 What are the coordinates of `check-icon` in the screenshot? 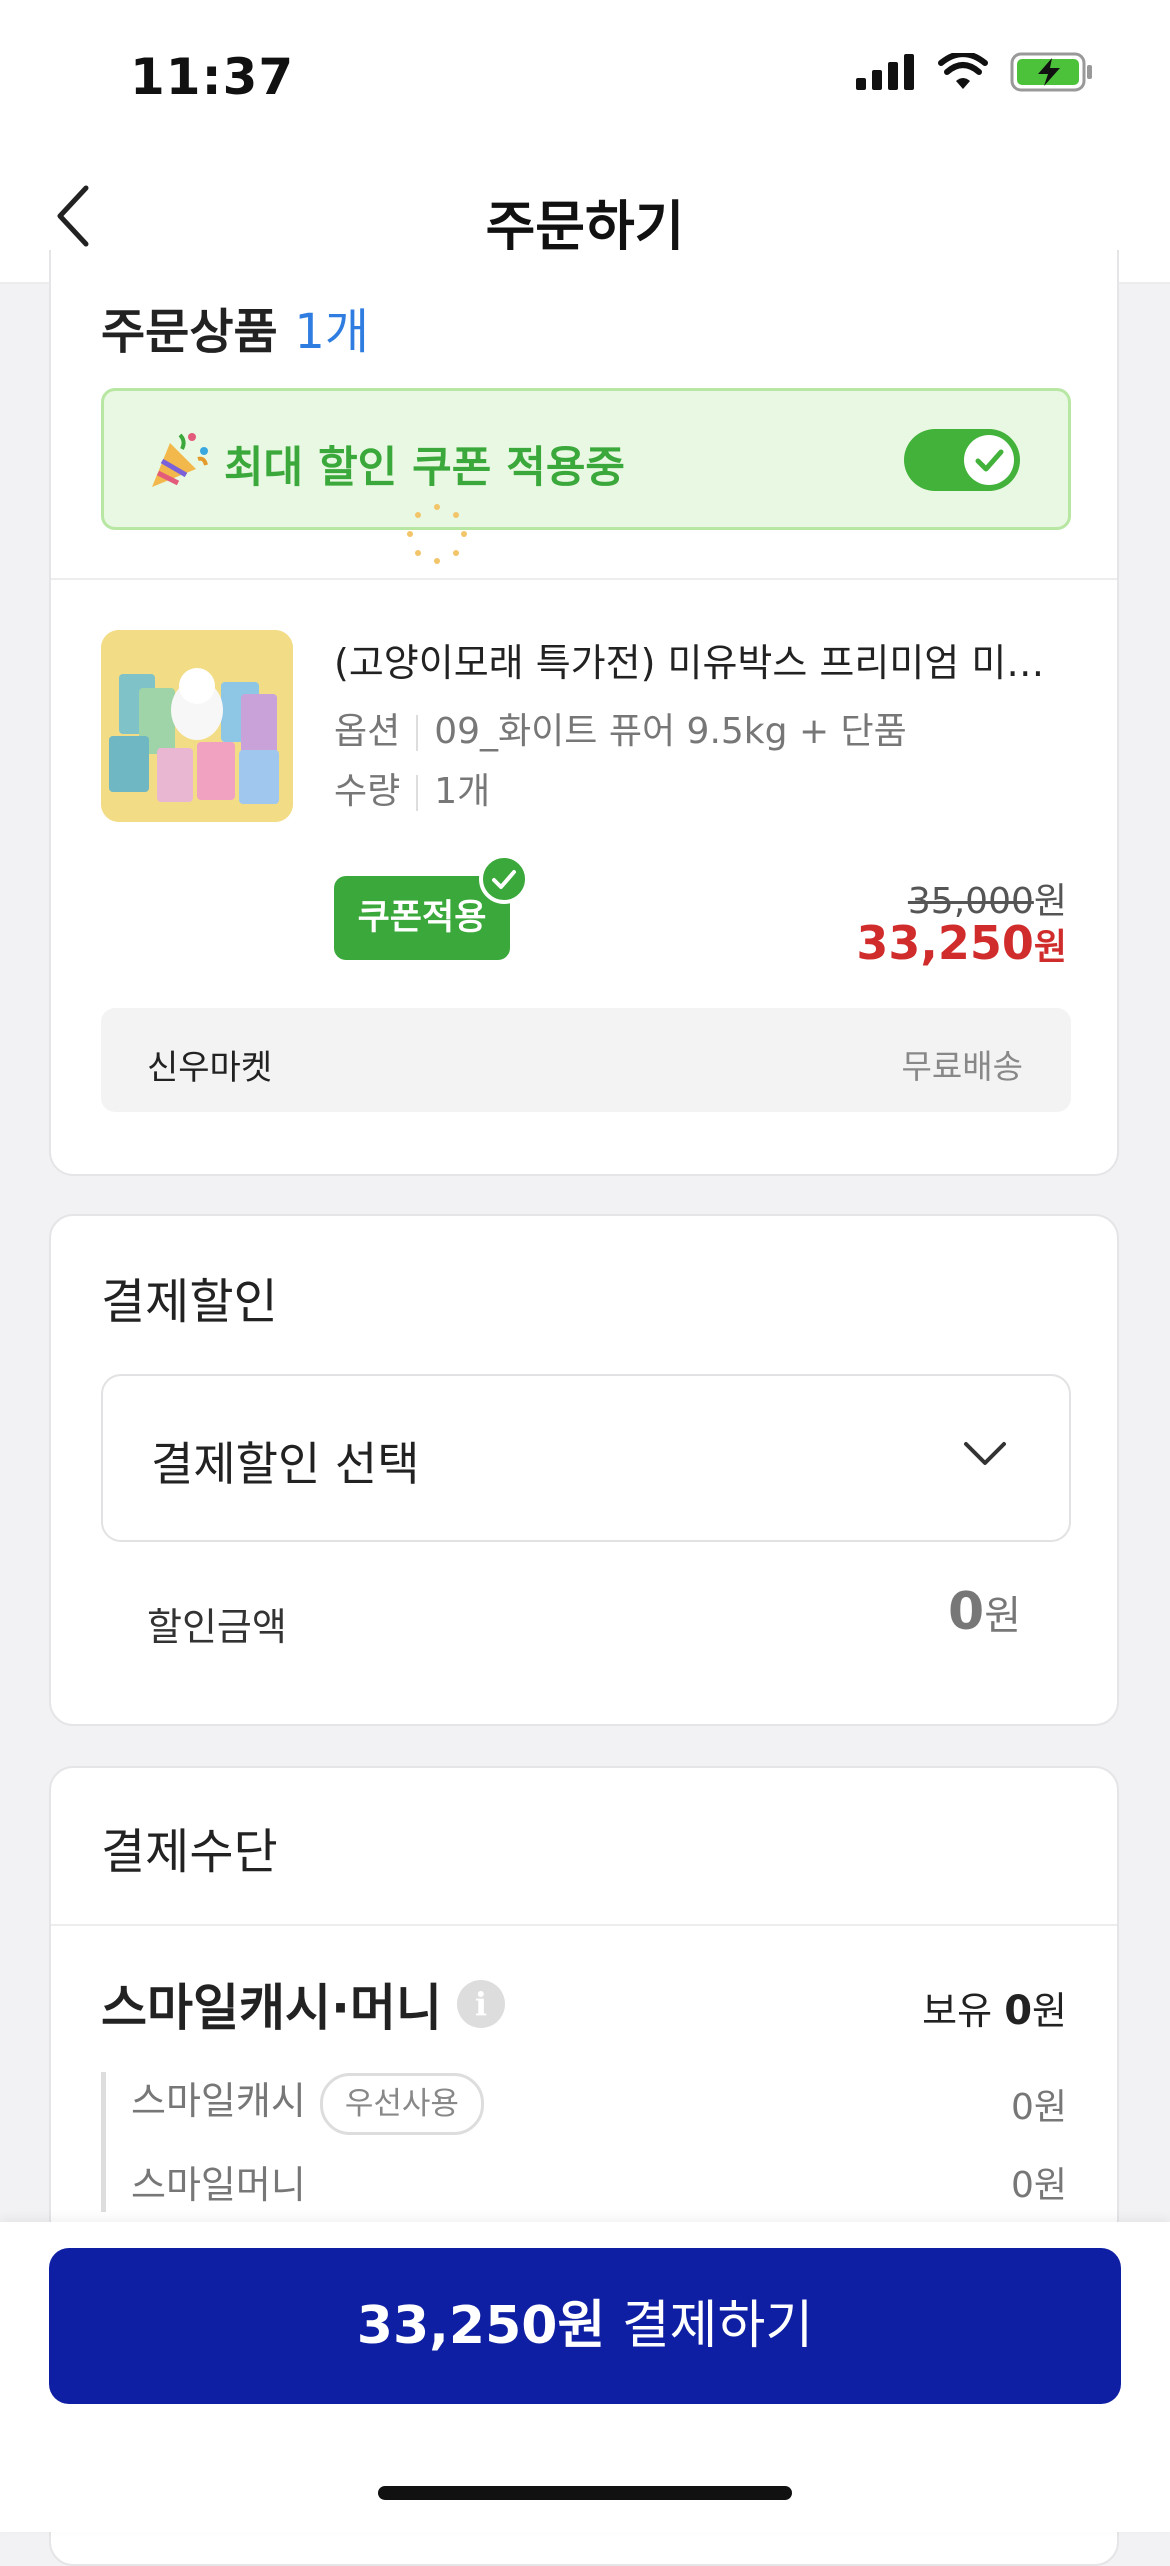 It's located at (989, 460).